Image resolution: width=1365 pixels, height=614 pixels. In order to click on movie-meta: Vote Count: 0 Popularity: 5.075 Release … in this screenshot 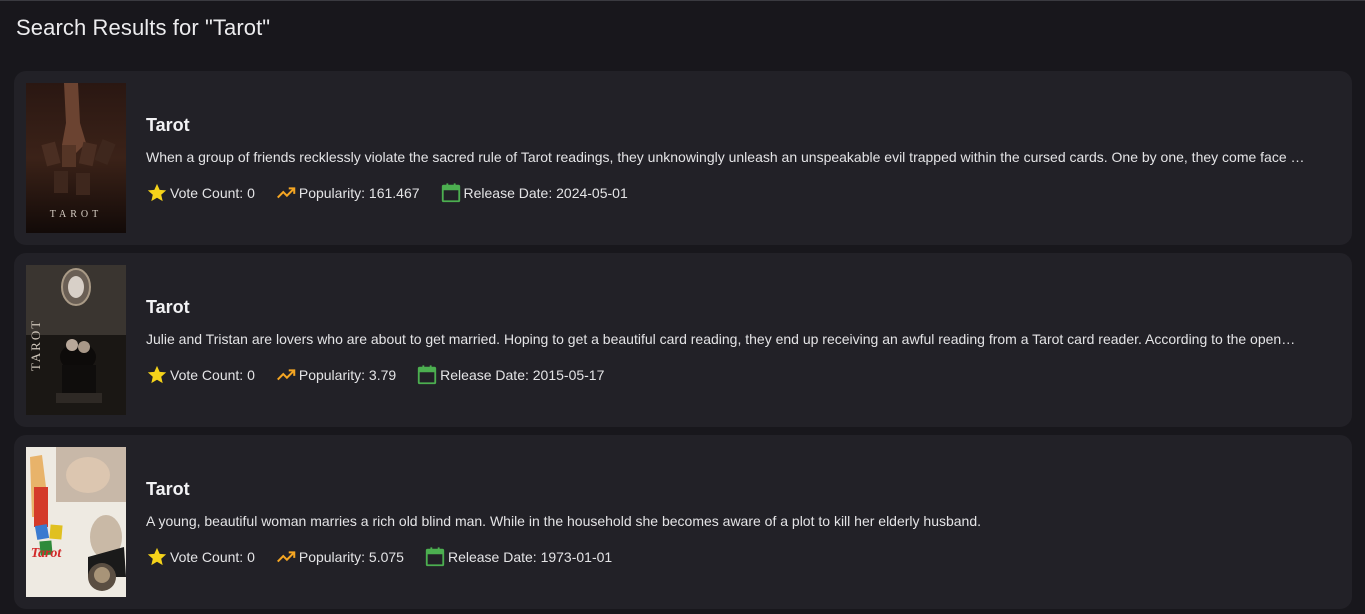, I will do `click(389, 557)`.